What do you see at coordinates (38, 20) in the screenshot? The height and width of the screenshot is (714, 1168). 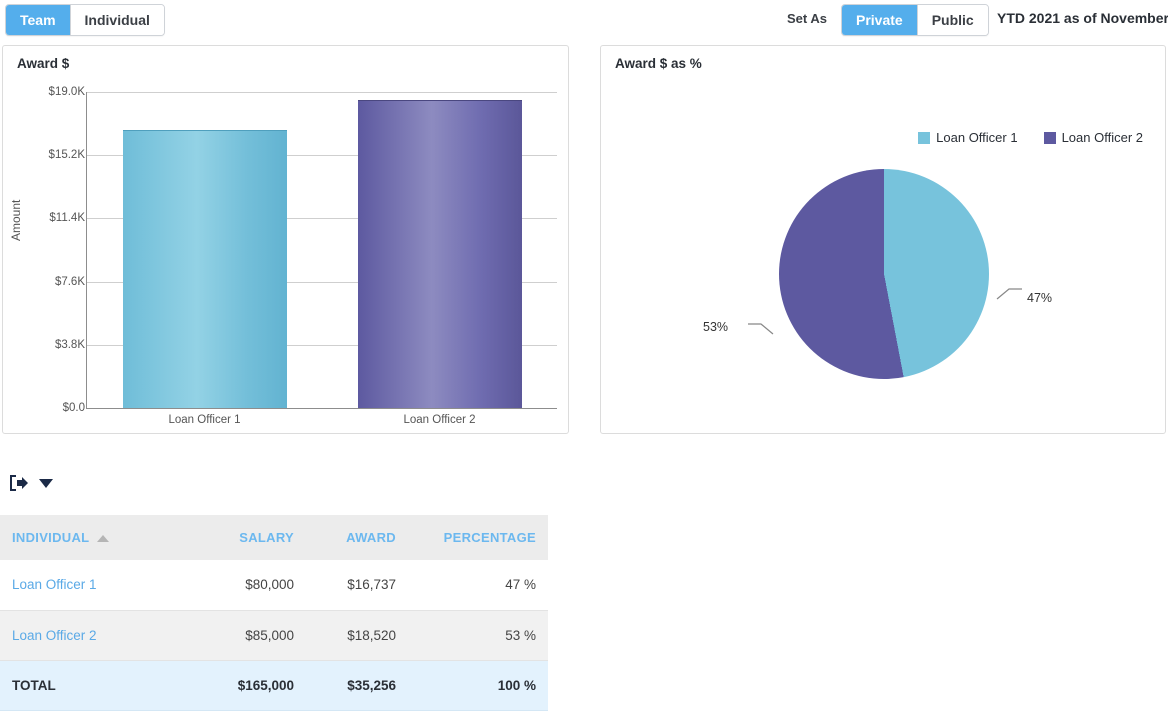 I see `tab-team: Team` at bounding box center [38, 20].